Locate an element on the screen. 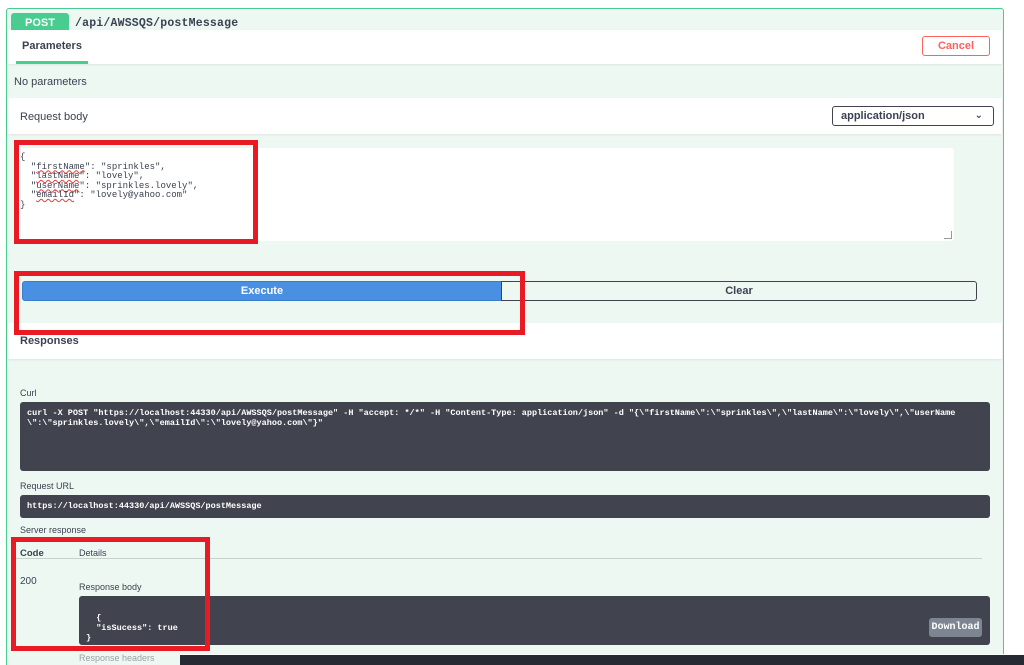 The image size is (1024, 665). request-body-header: Request body application/json ⌄ is located at coordinates (505, 116).